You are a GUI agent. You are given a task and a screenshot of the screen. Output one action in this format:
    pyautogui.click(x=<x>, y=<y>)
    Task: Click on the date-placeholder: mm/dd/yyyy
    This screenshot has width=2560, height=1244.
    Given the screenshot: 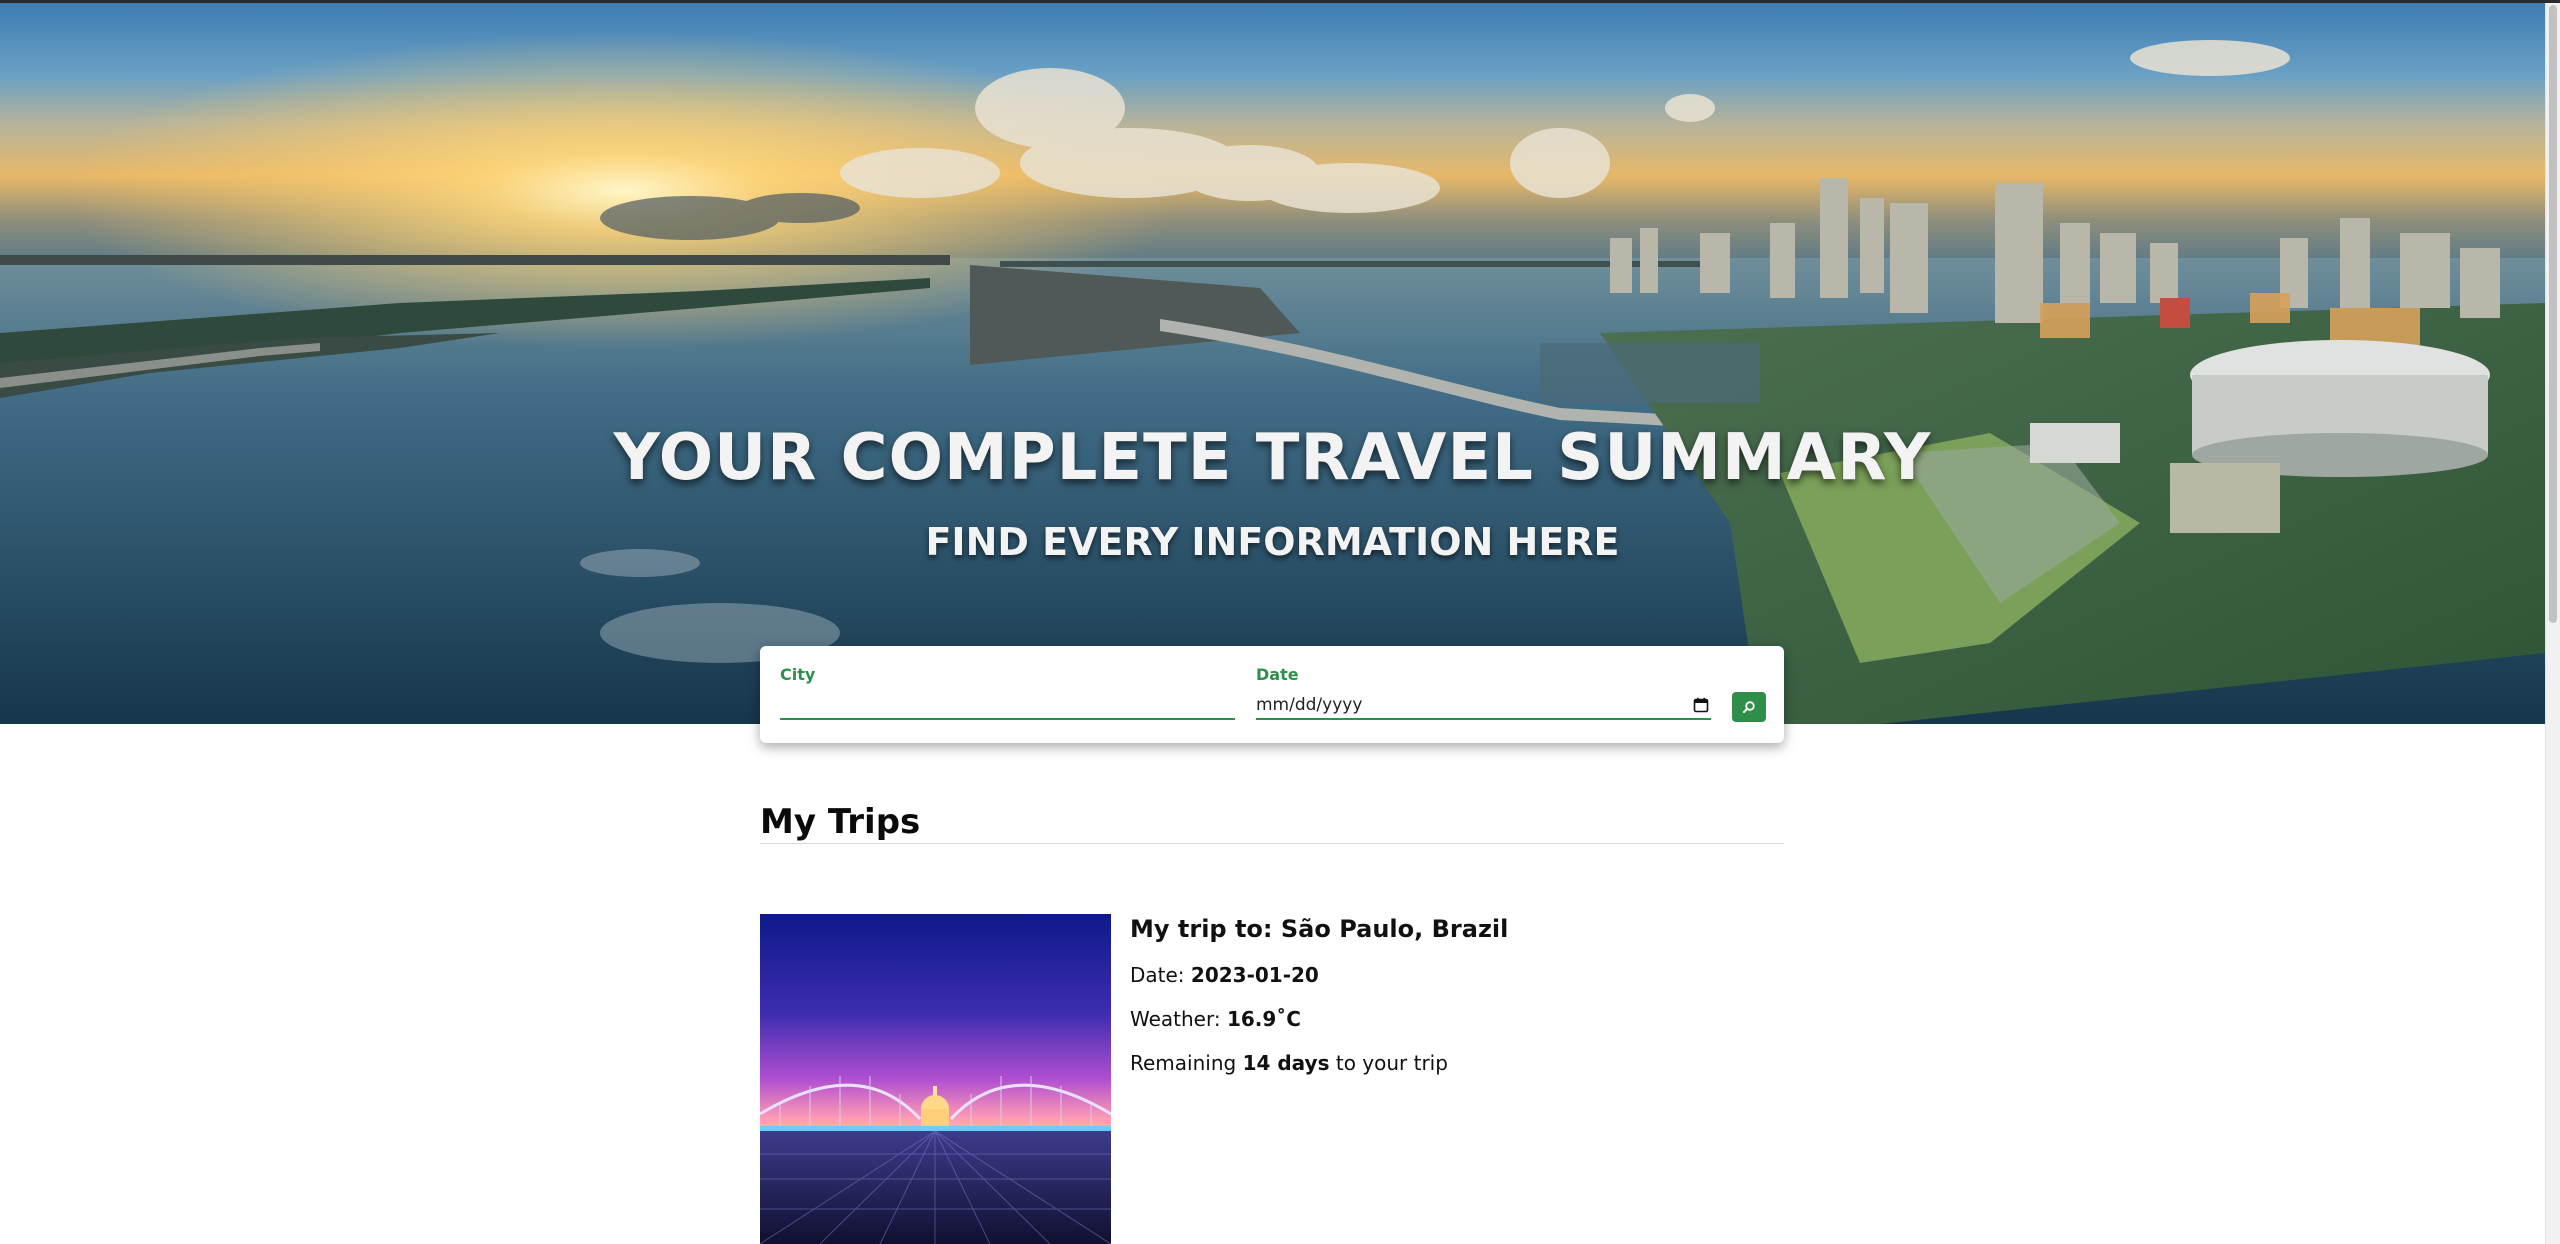 What is the action you would take?
    pyautogui.click(x=1309, y=705)
    